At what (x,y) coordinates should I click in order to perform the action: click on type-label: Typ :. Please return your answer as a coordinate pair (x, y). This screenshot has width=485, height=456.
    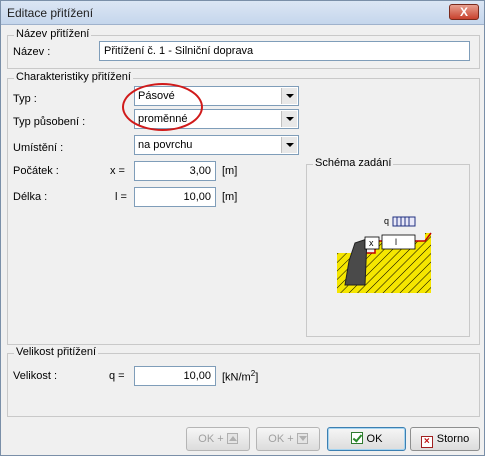
    Looking at the image, I should click on (25, 99).